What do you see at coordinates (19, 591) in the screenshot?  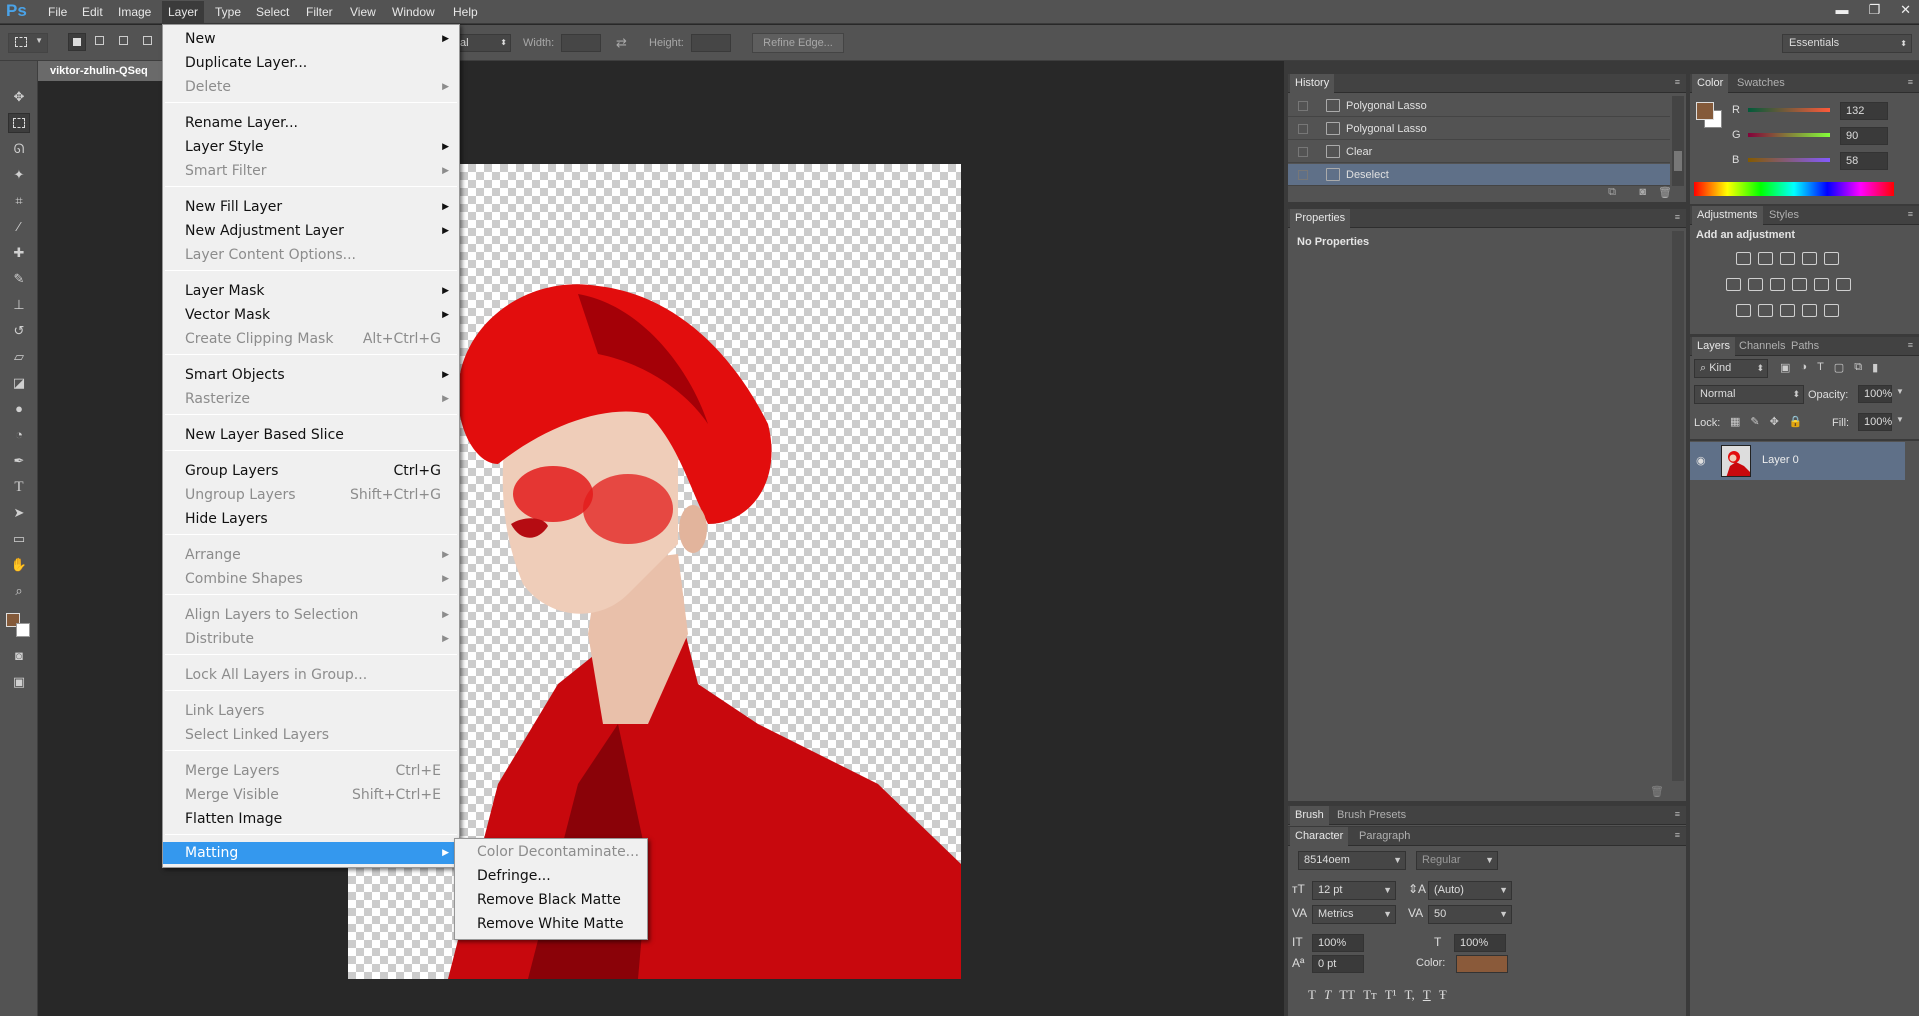 I see `zoom-tool-icon: ⌕` at bounding box center [19, 591].